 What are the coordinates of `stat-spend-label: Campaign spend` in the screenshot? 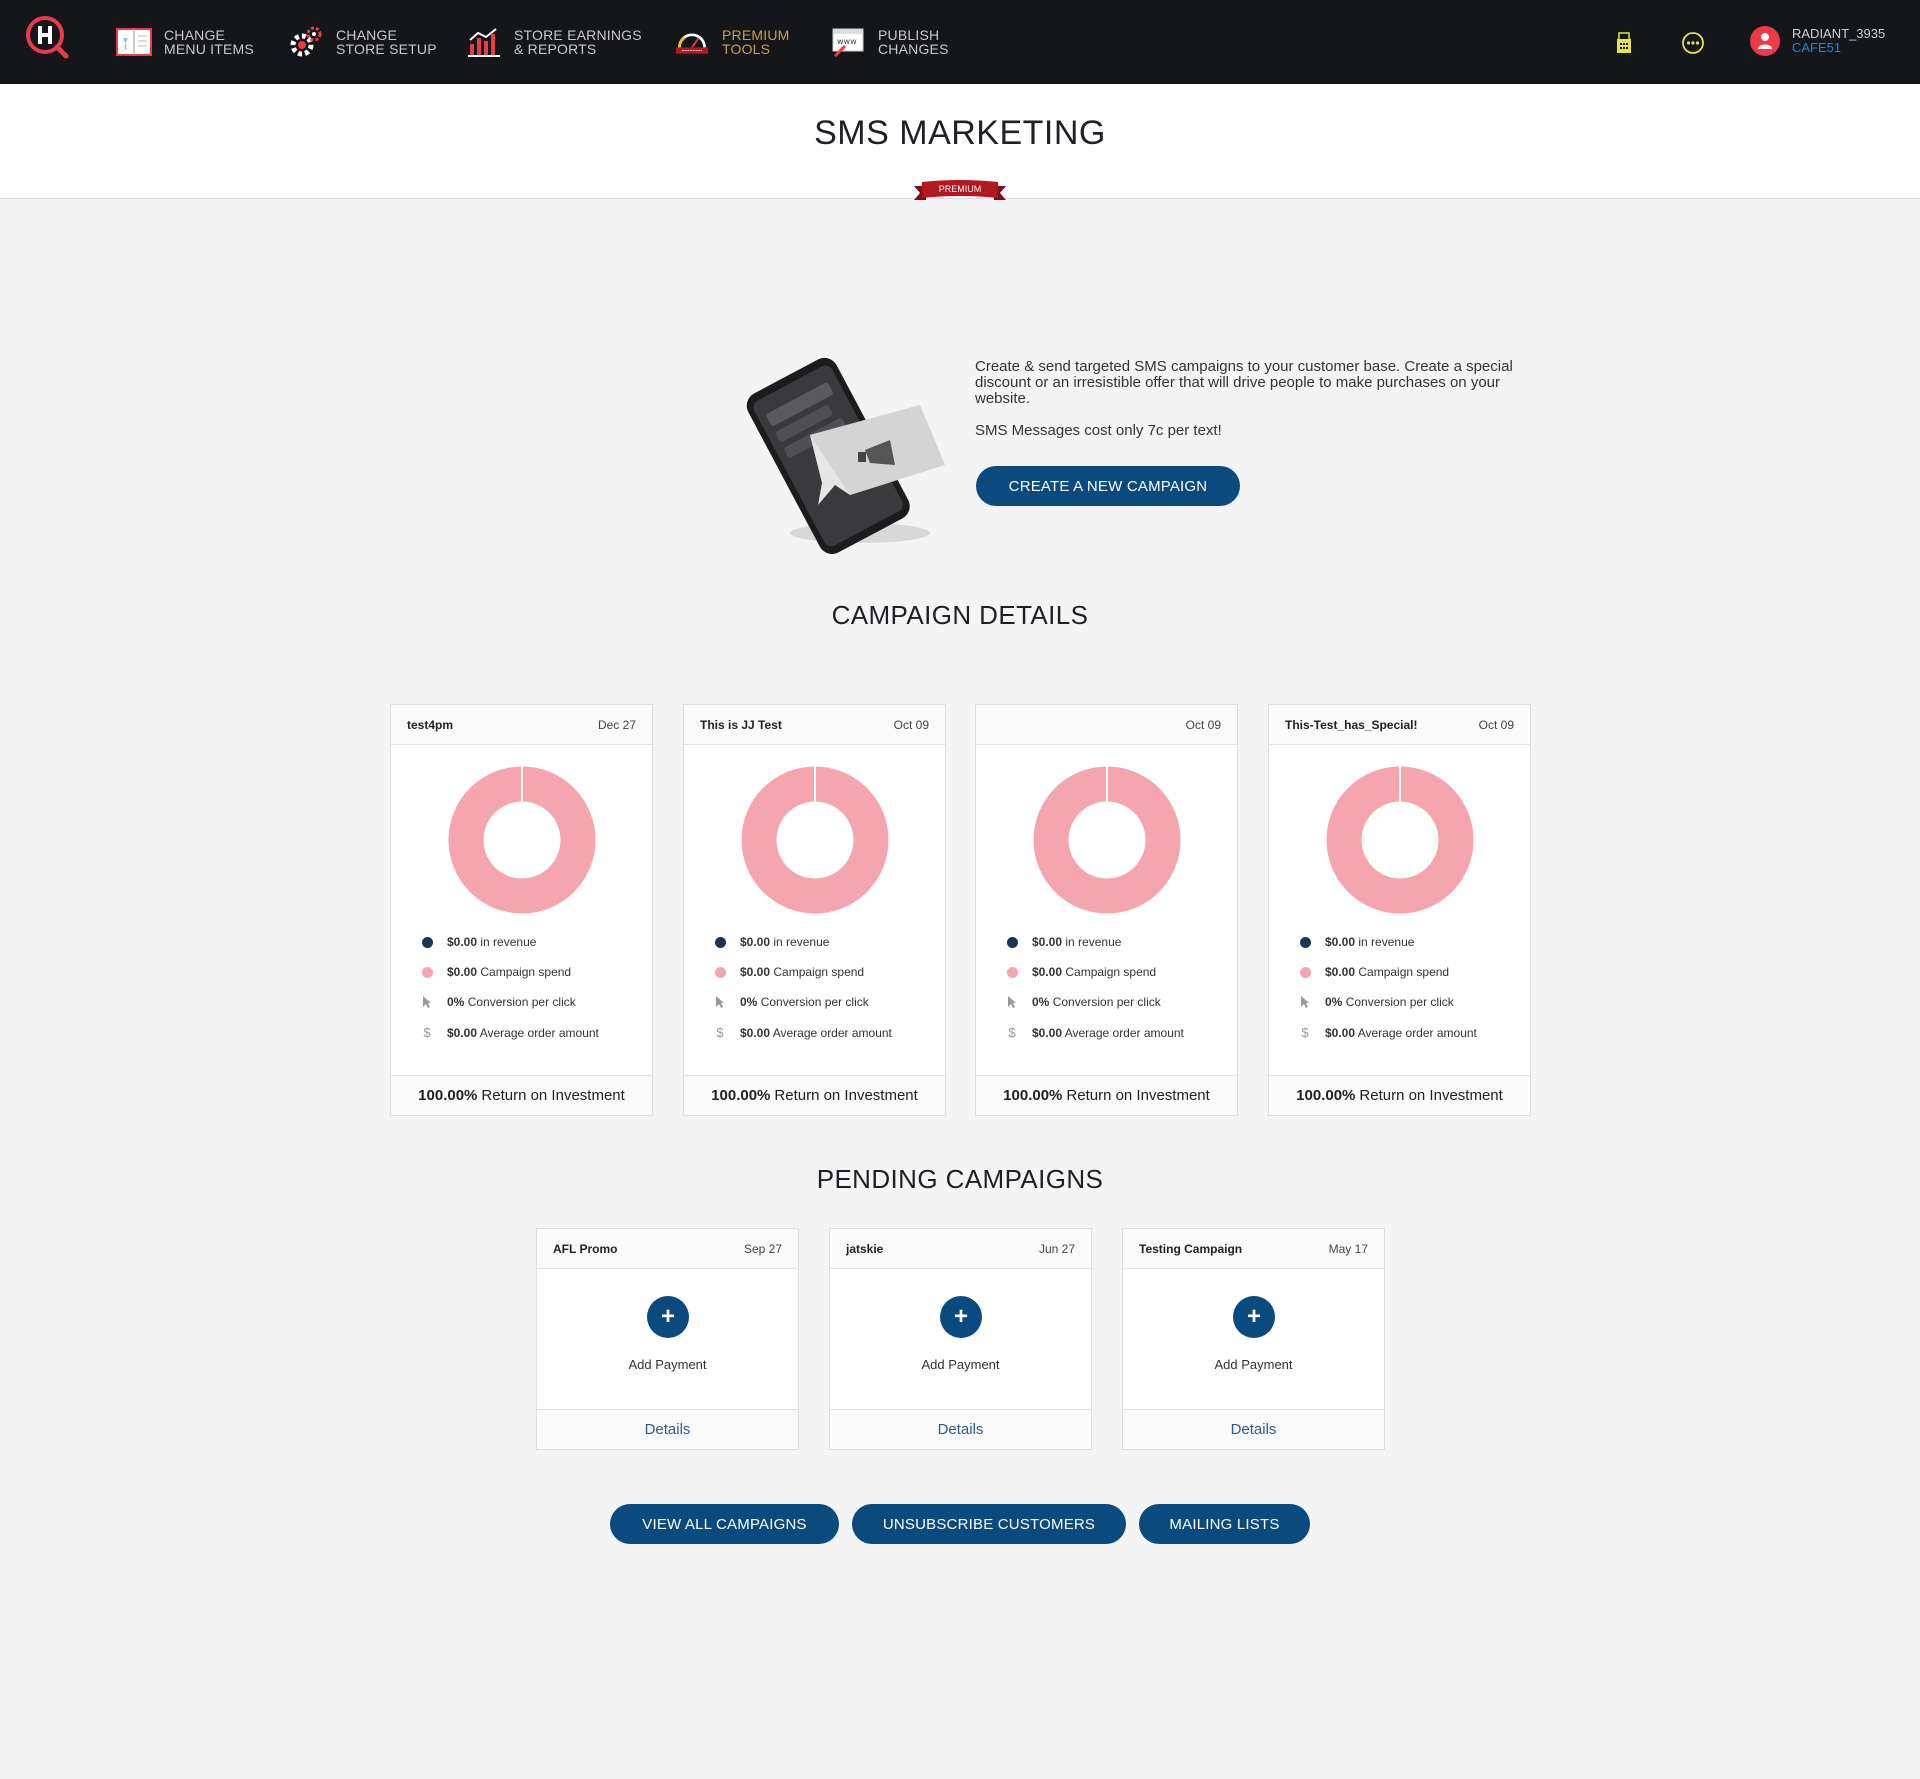 It's located at (1111, 972).